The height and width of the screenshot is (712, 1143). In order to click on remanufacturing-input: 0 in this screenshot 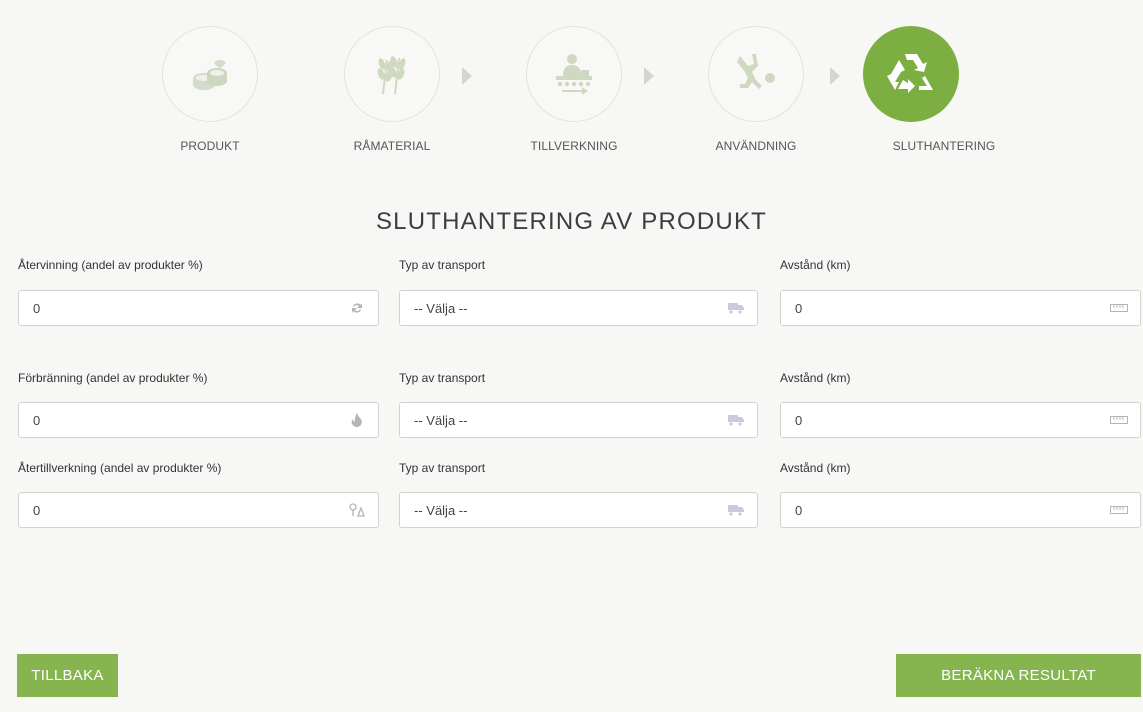, I will do `click(198, 510)`.